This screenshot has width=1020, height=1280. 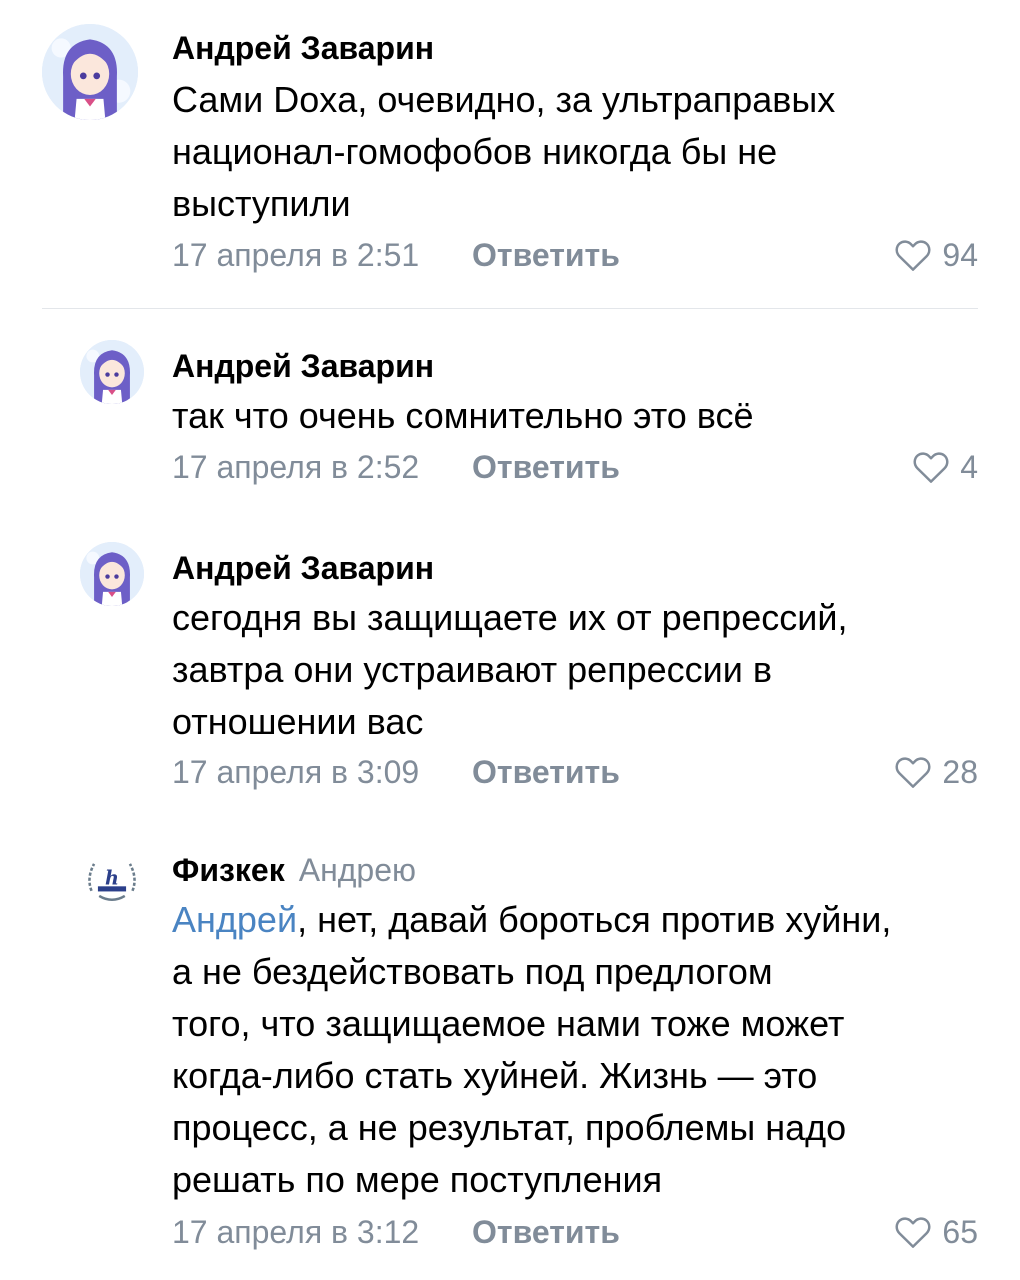 What do you see at coordinates (298, 721) in the screenshot?
I see `comment-text-line: отношении вас` at bounding box center [298, 721].